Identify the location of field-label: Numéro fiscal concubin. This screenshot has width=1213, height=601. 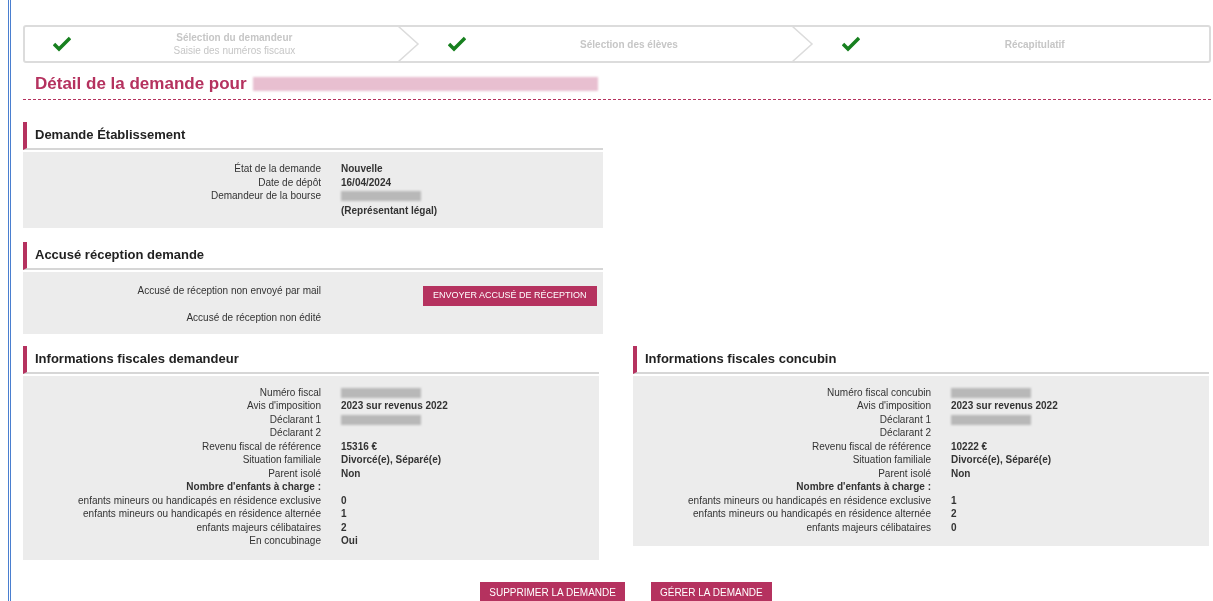
(879, 392).